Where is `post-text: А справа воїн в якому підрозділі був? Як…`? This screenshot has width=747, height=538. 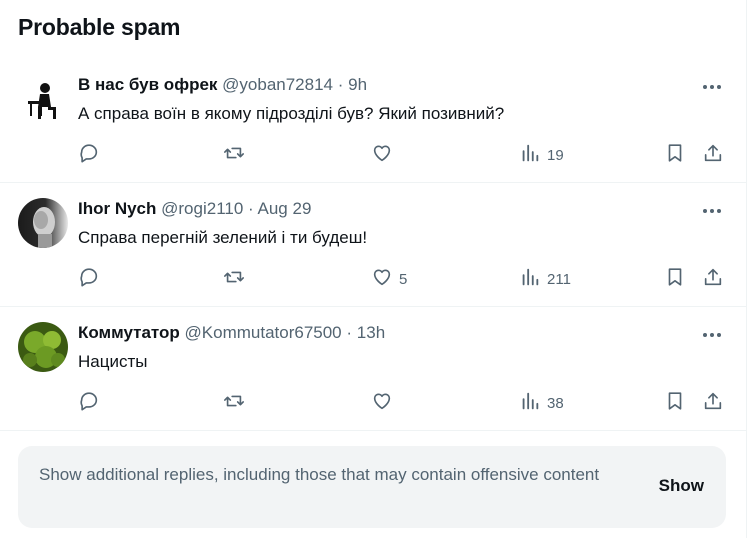 post-text: А справа воїн в якому підрозділі був? Як… is located at coordinates (291, 113).